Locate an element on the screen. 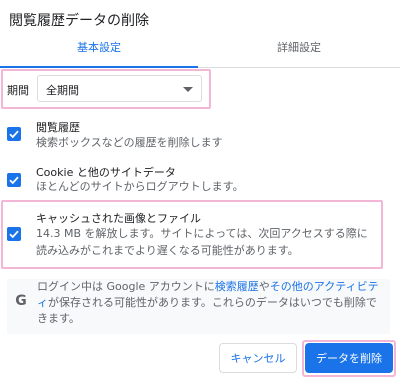 Image resolution: width=400 pixels, height=379 pixels. history-title: 閲覧履歴 is located at coordinates (58, 127).